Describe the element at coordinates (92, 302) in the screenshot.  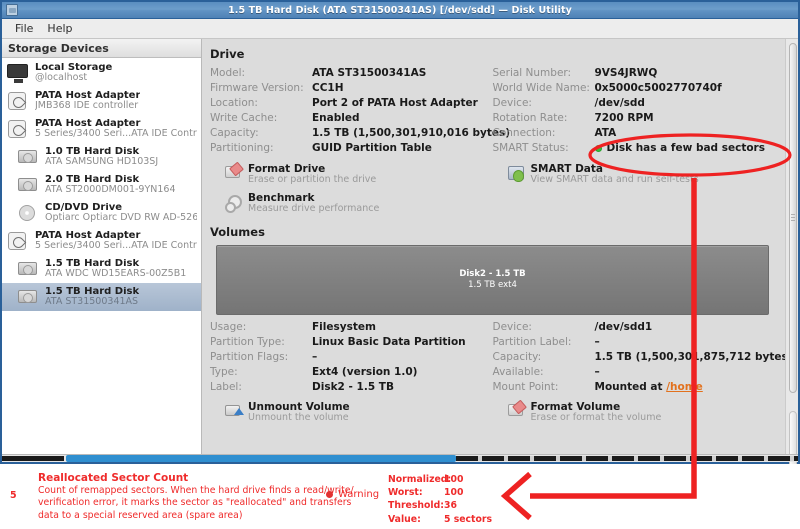
I see `sidebar-item-sublabel: ATA ST31500341AS` at that location.